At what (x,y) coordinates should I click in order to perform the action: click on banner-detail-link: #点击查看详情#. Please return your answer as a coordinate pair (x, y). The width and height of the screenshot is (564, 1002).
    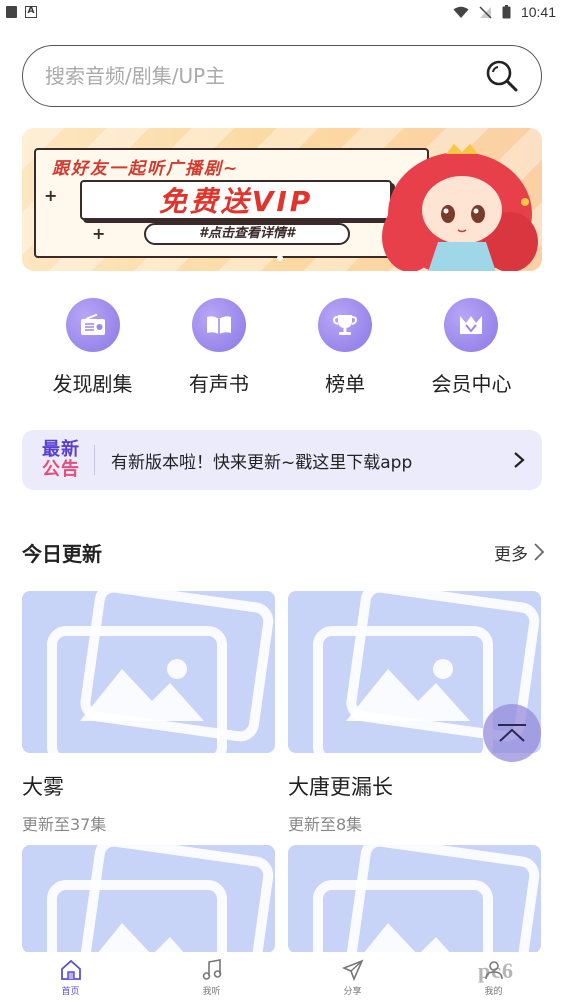
    Looking at the image, I should click on (247, 234).